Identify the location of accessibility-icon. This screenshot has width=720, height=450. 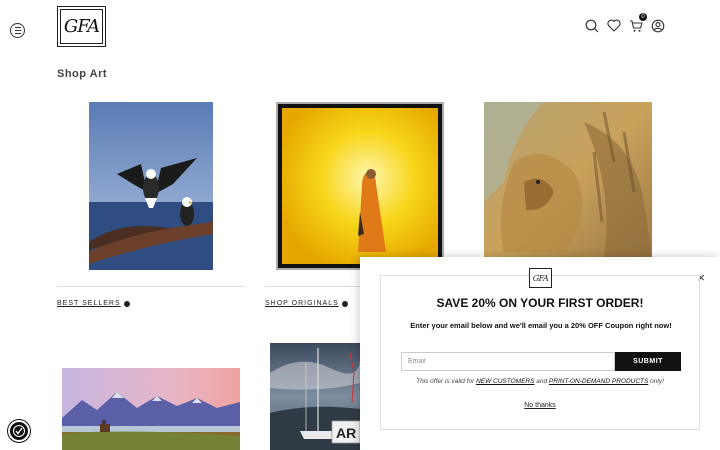
(19, 431).